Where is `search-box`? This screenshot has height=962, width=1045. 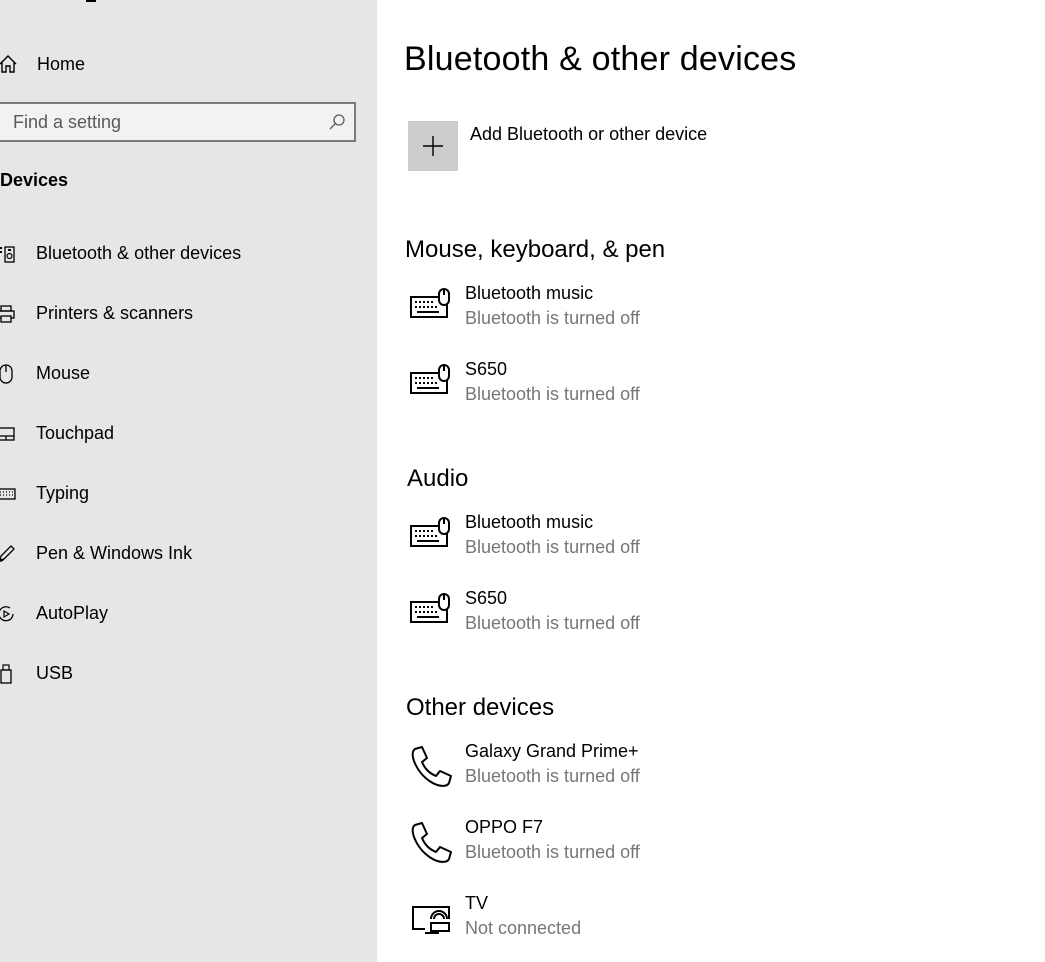 search-box is located at coordinates (178, 122).